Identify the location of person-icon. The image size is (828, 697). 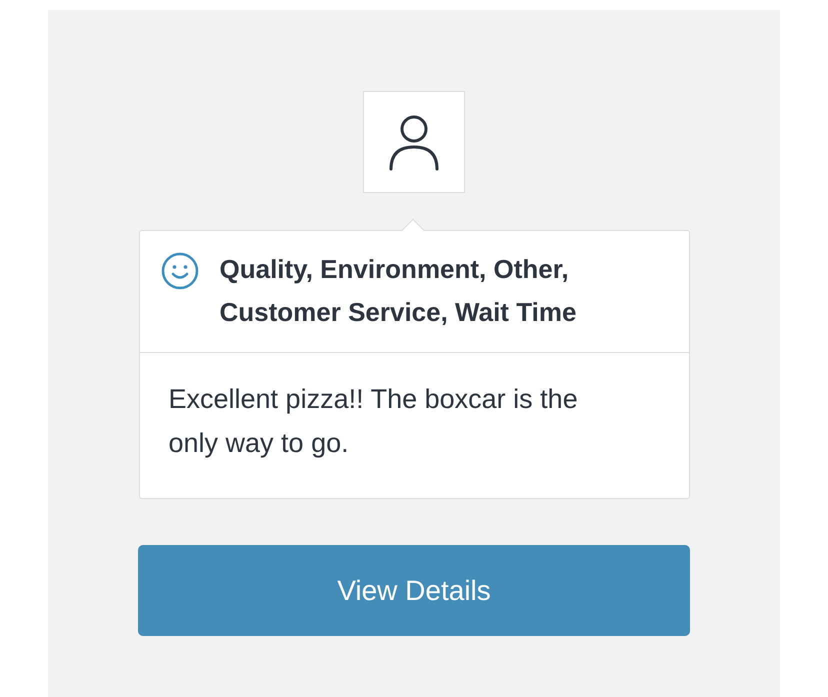
(414, 142).